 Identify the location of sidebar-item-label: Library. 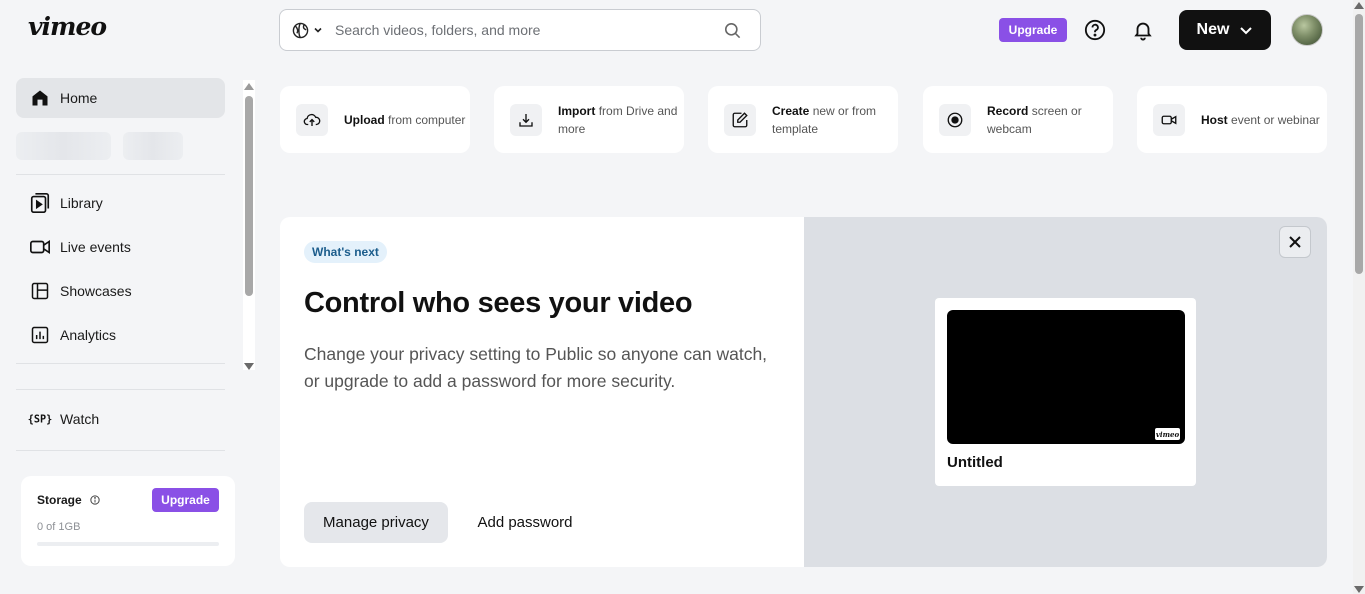
(81, 203).